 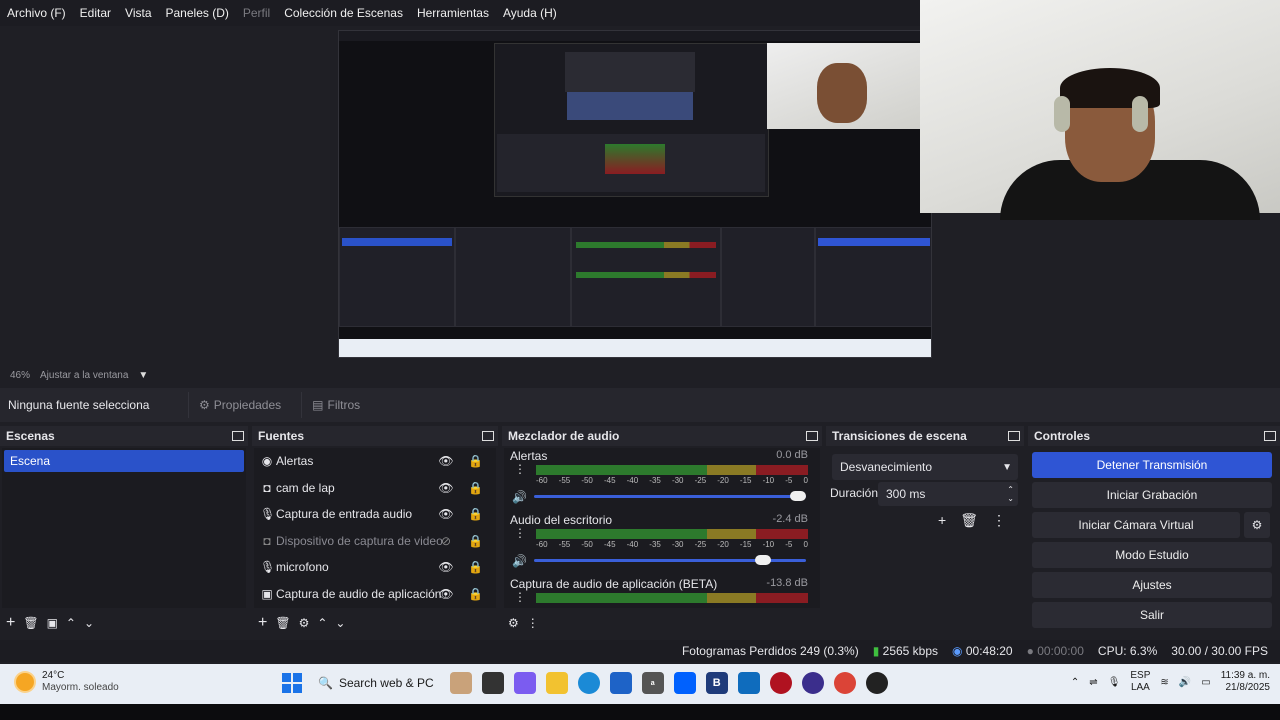 I want to click on filter-icon: ▣, so click(x=52, y=623).